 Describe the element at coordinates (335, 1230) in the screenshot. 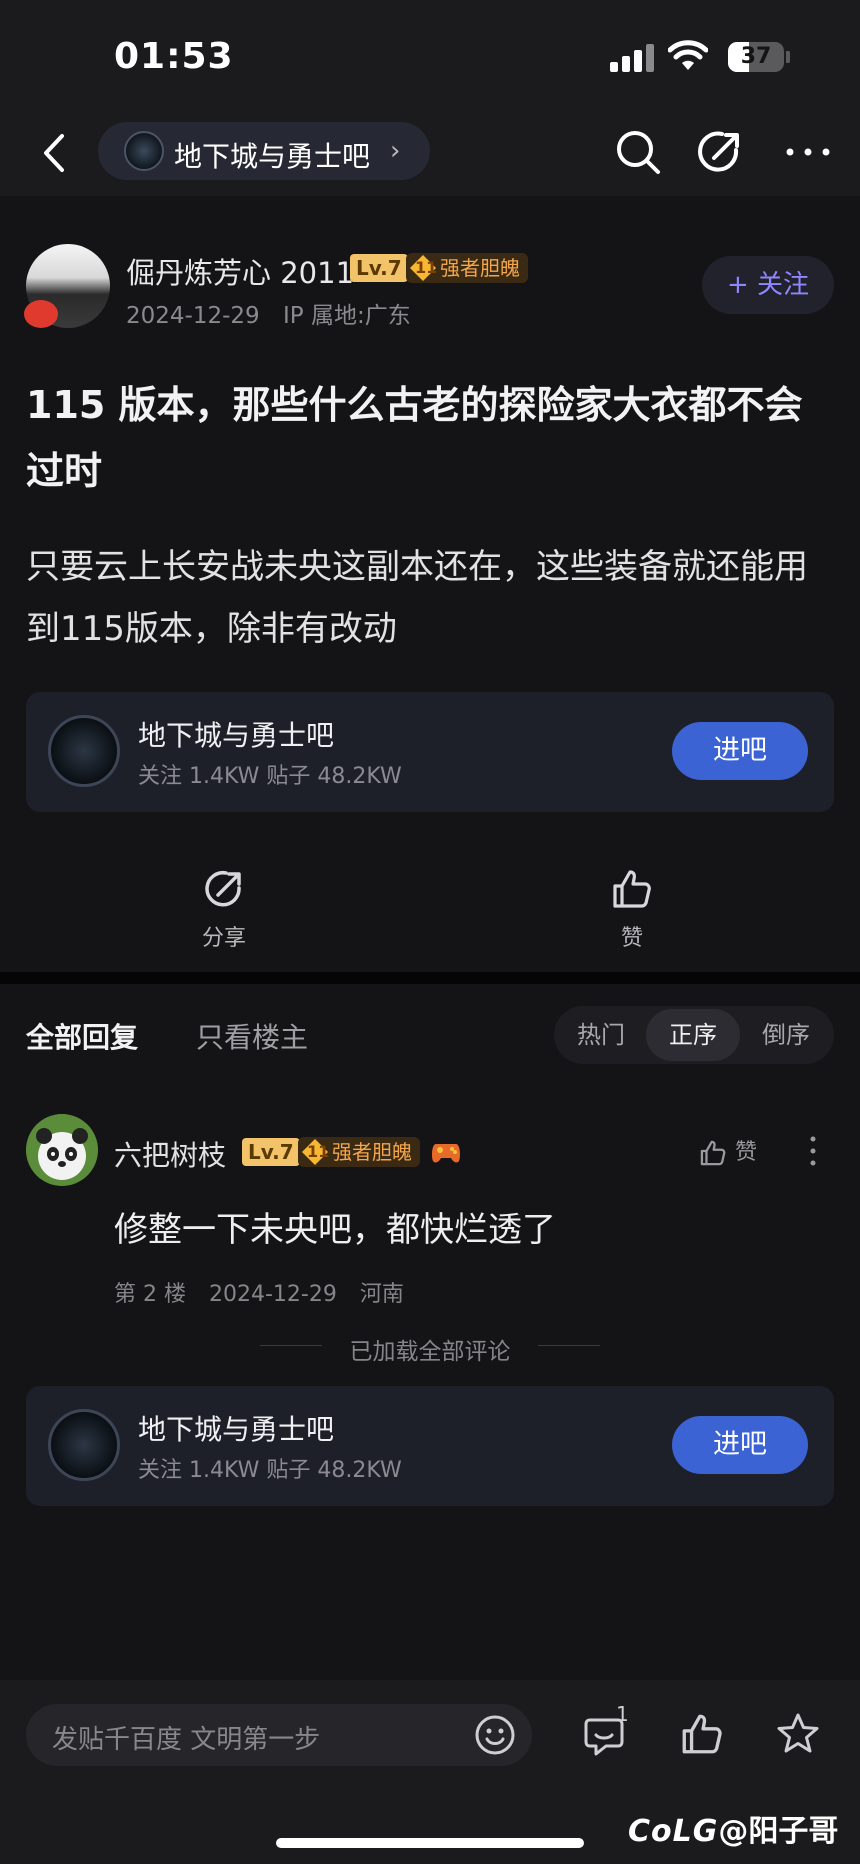

I see `comment-text: 修整一下未央吧，都快烂透了` at that location.